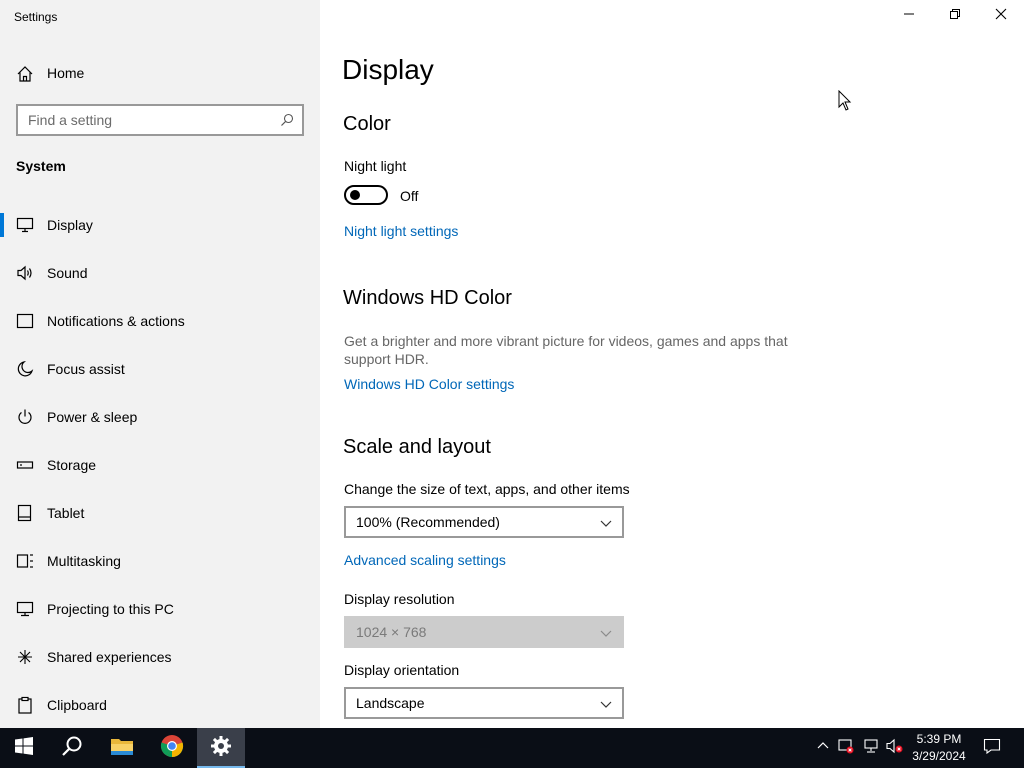 This screenshot has height=768, width=1024. What do you see at coordinates (399, 599) in the screenshot?
I see `resolution-label: Display resolution` at bounding box center [399, 599].